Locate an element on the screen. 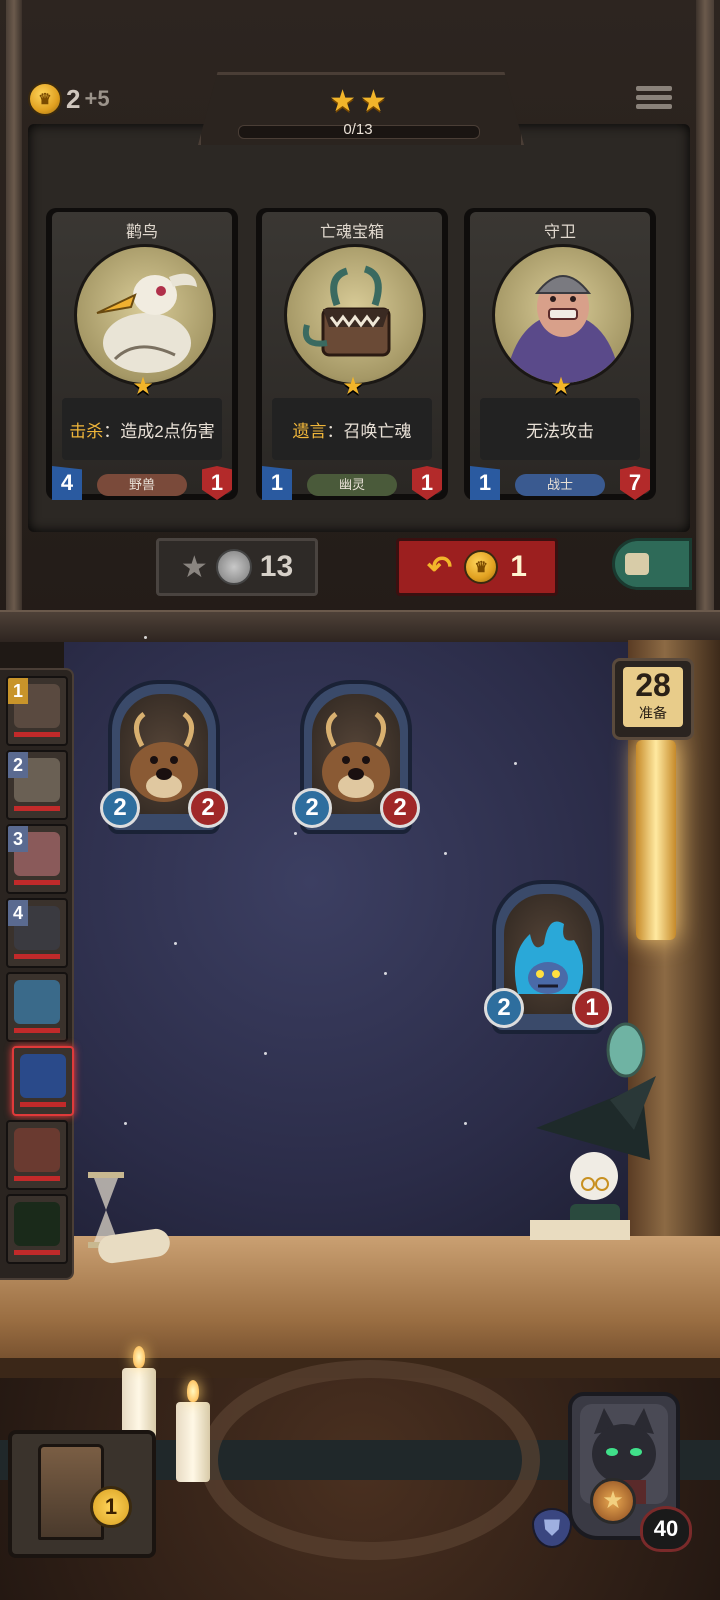 The image size is (720, 1600). shop-card: 亡魂宝箱 ★ 遗言 ：召唤亡魂 幽灵 1 1 is located at coordinates (352, 354).